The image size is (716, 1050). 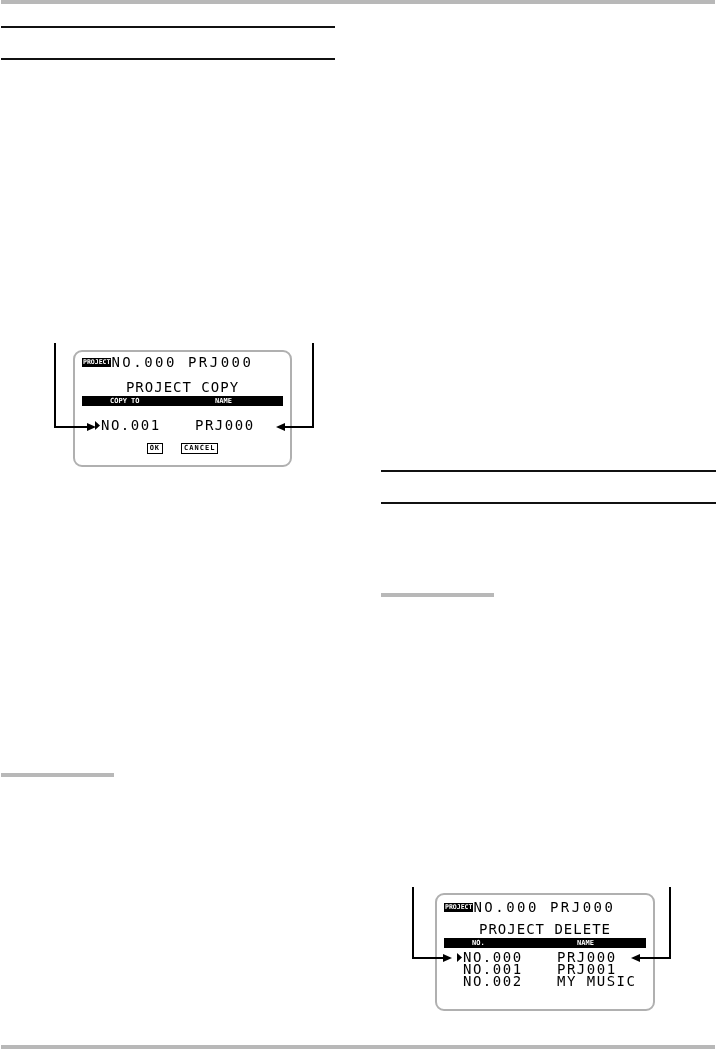 I want to click on screen-title: PROJECT COPY, so click(x=182, y=387).